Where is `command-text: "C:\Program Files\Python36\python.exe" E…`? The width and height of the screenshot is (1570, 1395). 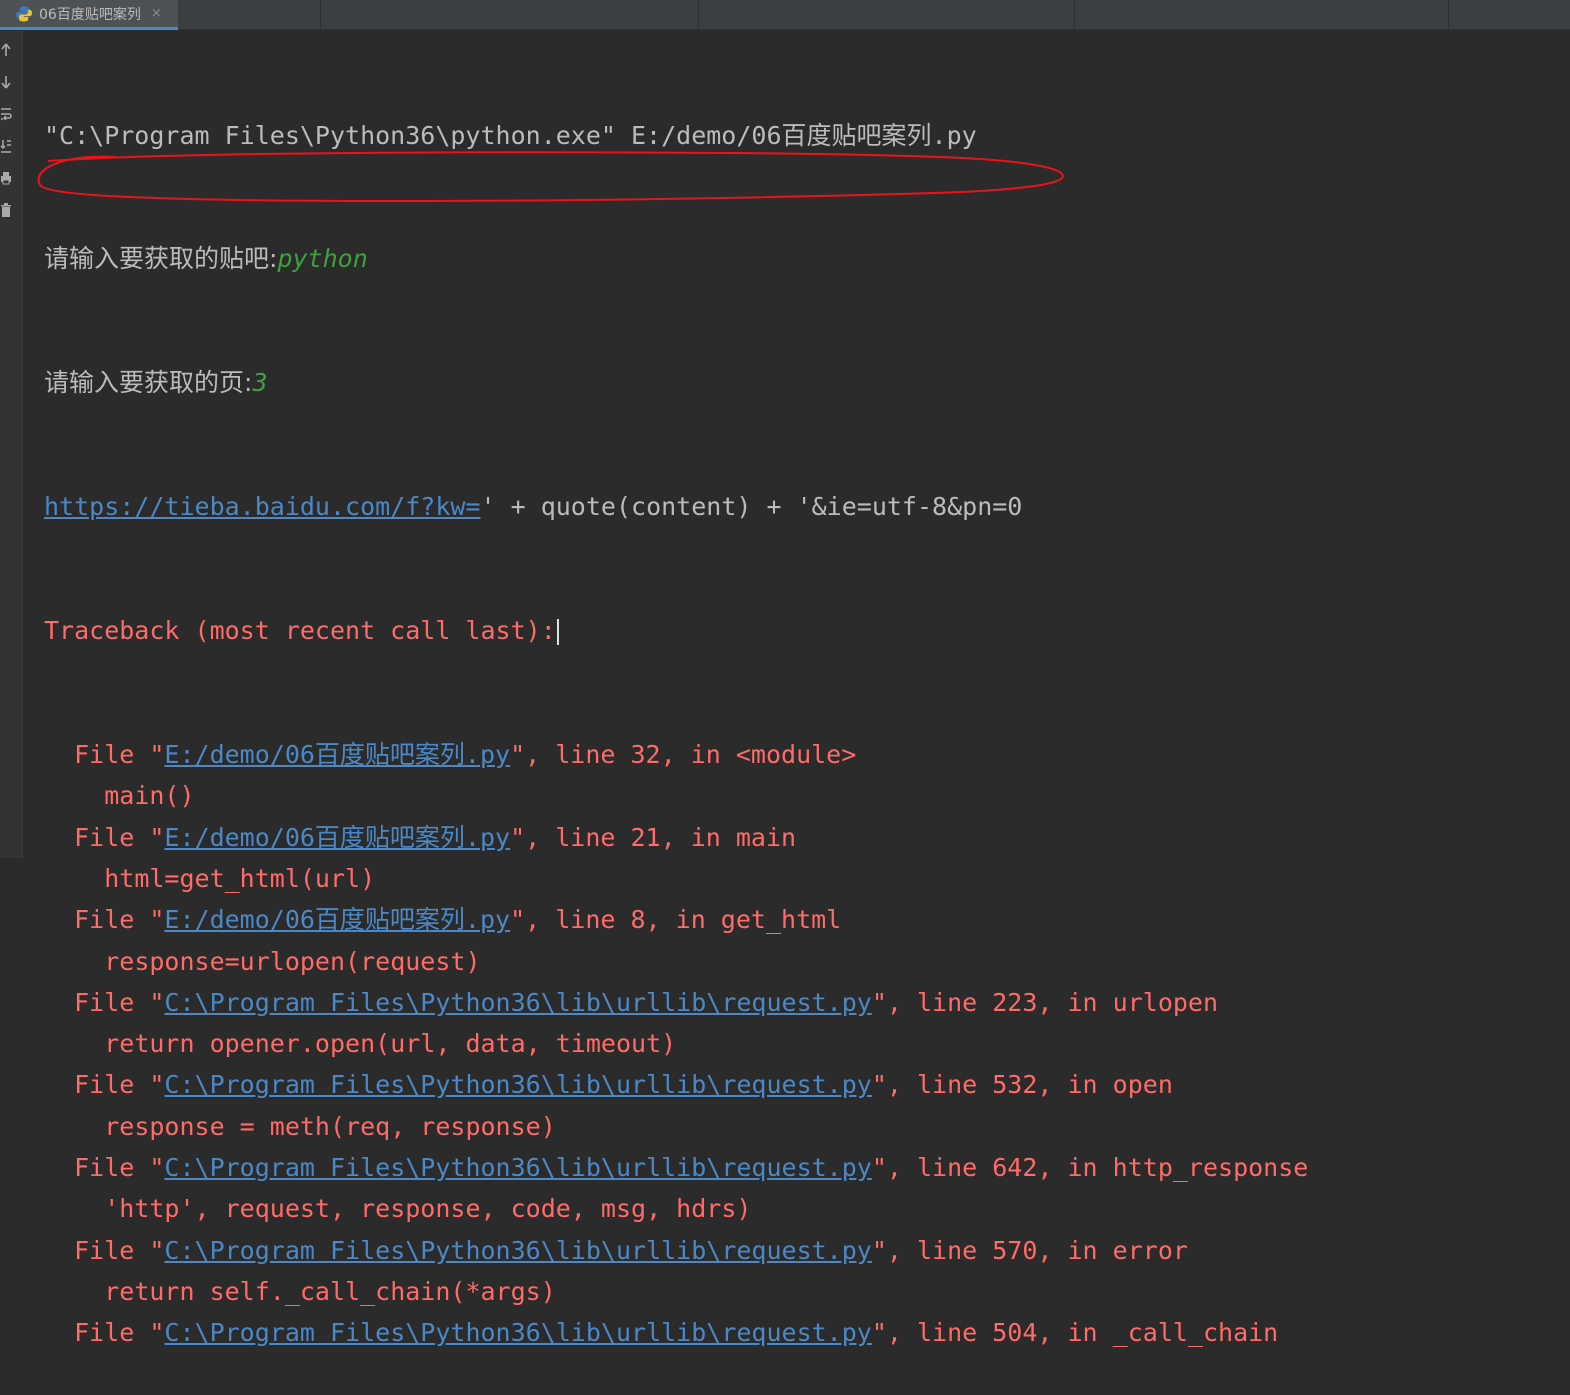
command-text: "C:\Program Files\Python36\python.exe" E… is located at coordinates (510, 135).